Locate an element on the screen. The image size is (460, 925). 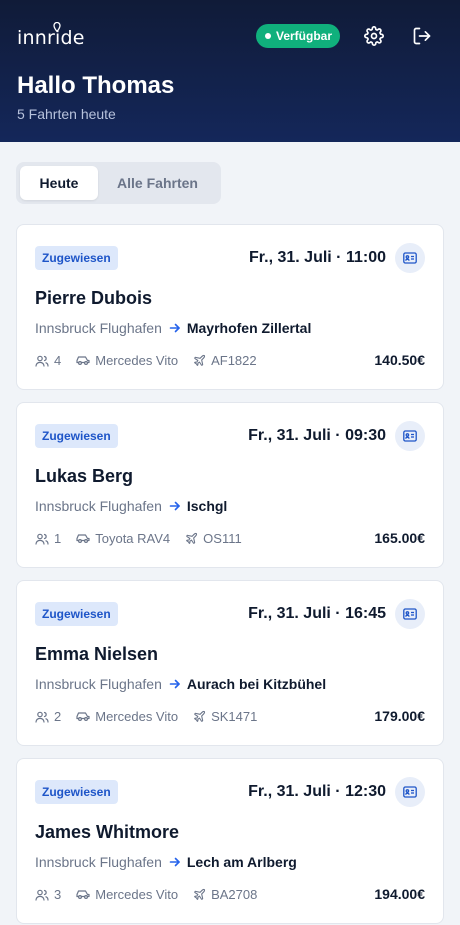
flight-info: AF1822 is located at coordinates (225, 360).